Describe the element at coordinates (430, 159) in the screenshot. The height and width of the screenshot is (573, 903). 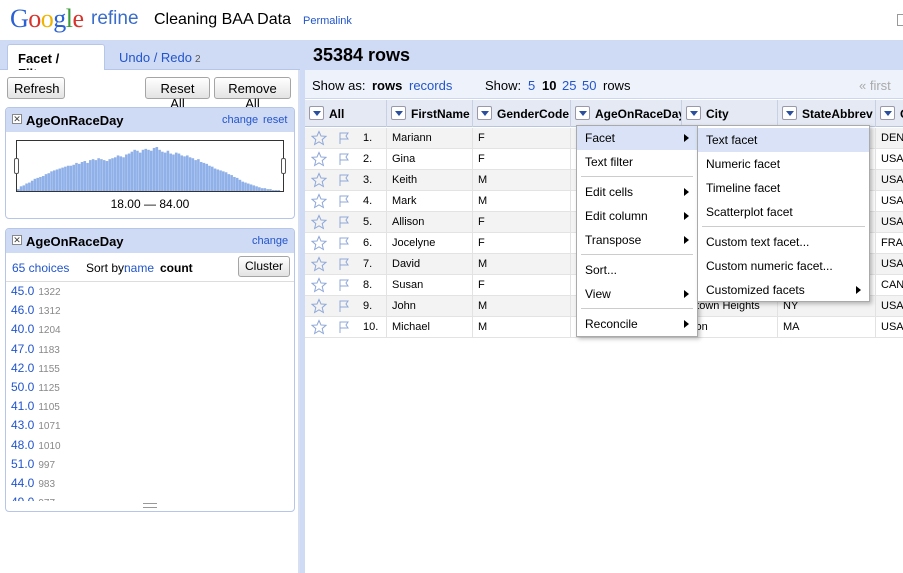
I see `table-cell-first: Gina` at that location.